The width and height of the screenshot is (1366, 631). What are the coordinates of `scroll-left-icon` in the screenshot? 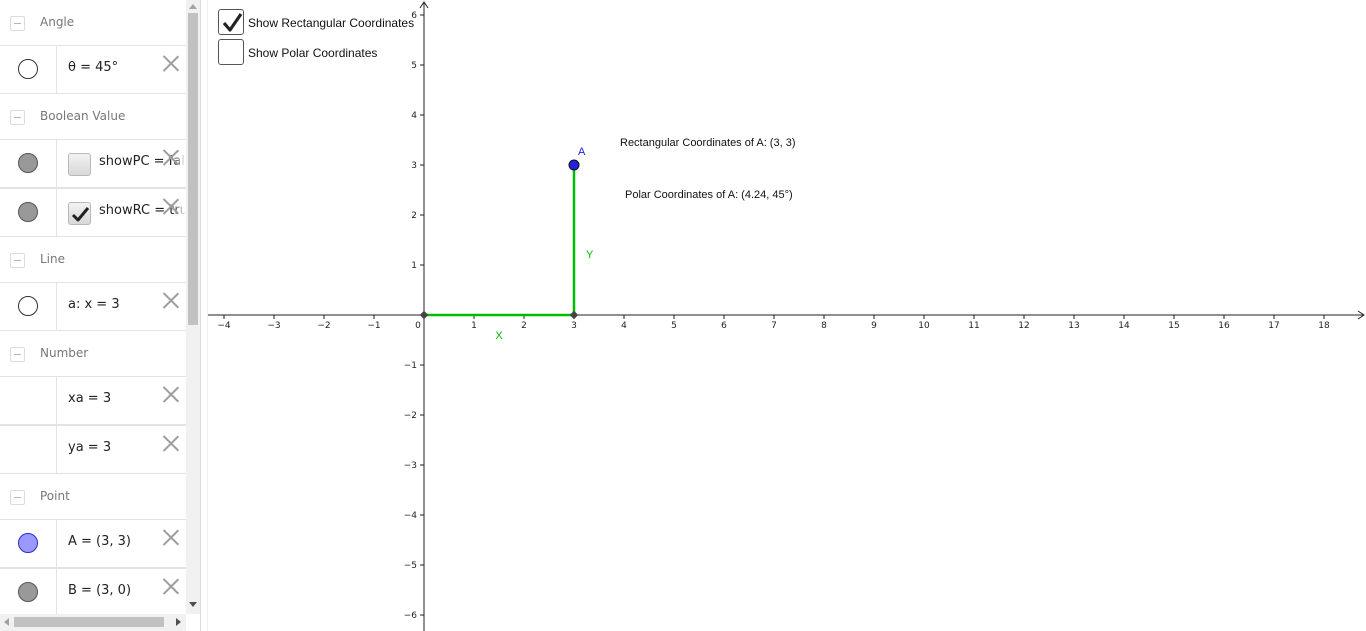 It's located at (6, 622).